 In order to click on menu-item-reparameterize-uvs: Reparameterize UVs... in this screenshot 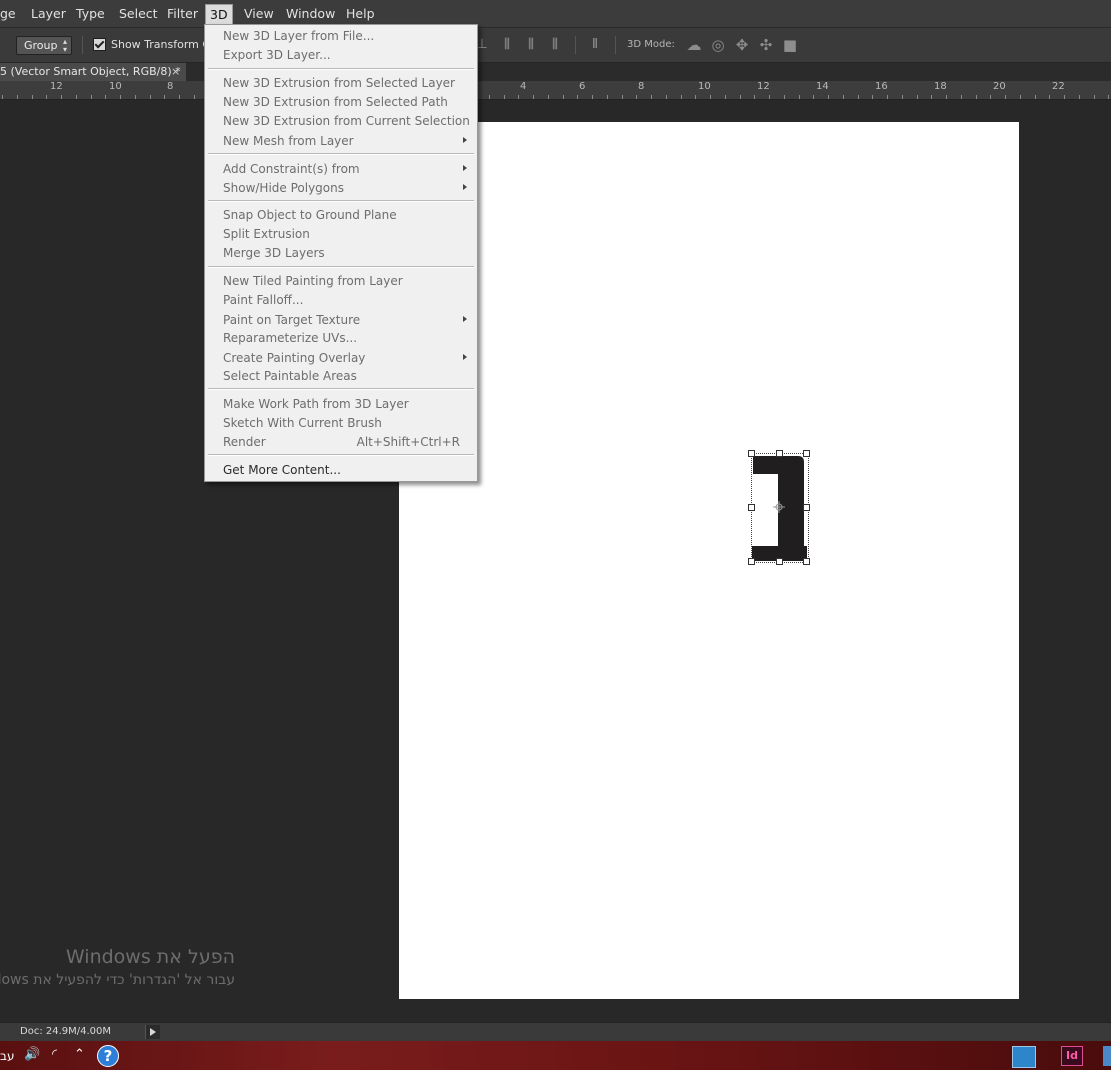, I will do `click(290, 338)`.